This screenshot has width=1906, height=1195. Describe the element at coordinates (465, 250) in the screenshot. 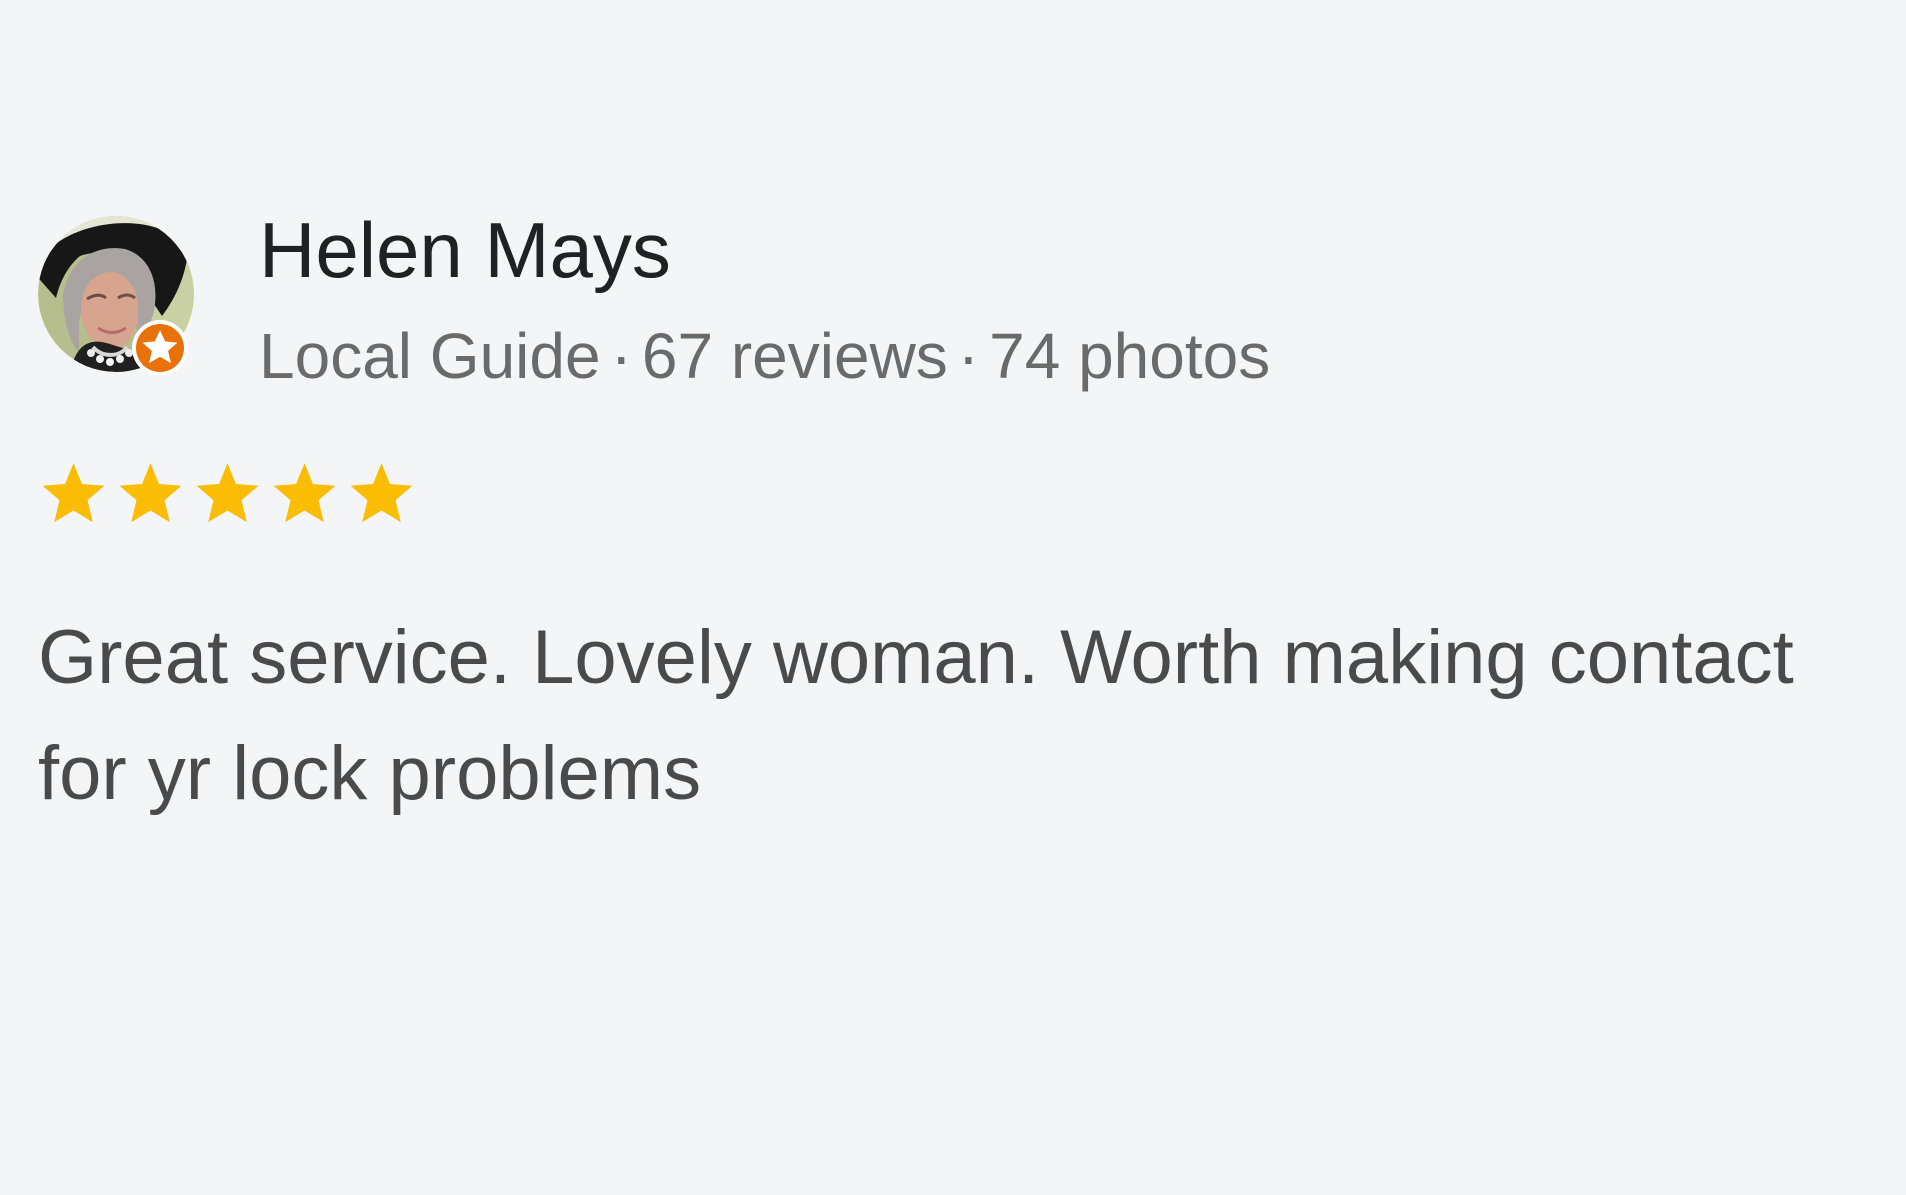

I see `reviewer-name: Helen Mays` at that location.